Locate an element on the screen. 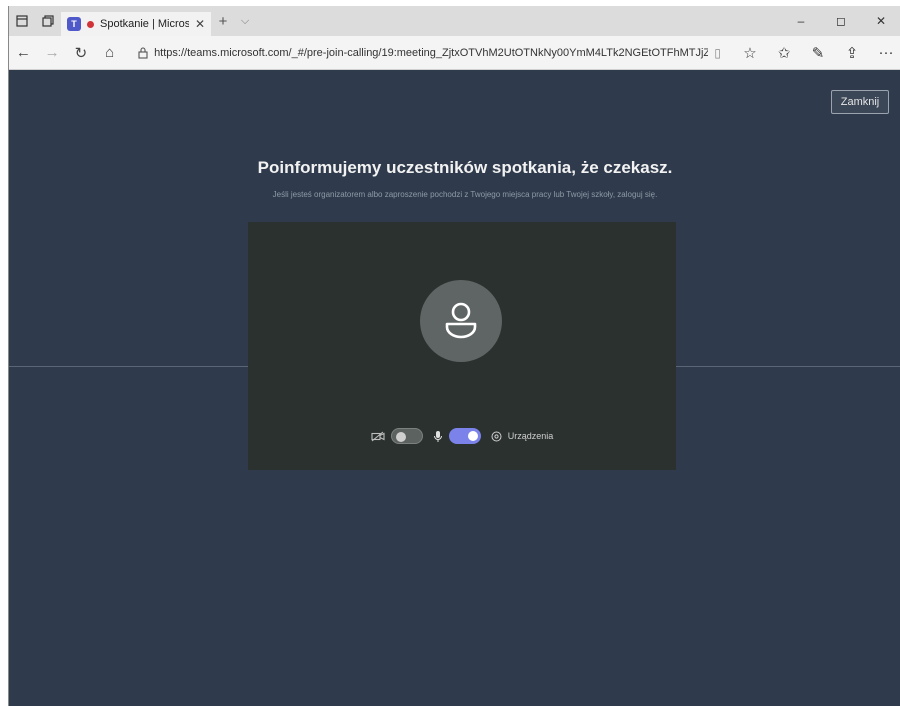 The image size is (900, 706). microphone-control is located at coordinates (457, 436).